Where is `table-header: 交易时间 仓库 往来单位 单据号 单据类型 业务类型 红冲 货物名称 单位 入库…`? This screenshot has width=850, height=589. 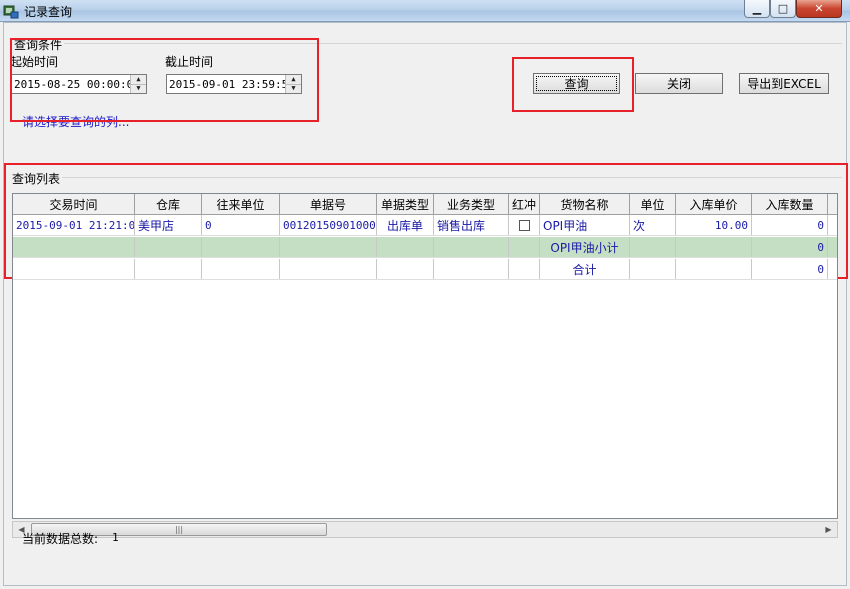 table-header: 交易时间 仓库 往来单位 单据号 单据类型 业务类型 红冲 货物名称 单位 入库… is located at coordinates (425, 204).